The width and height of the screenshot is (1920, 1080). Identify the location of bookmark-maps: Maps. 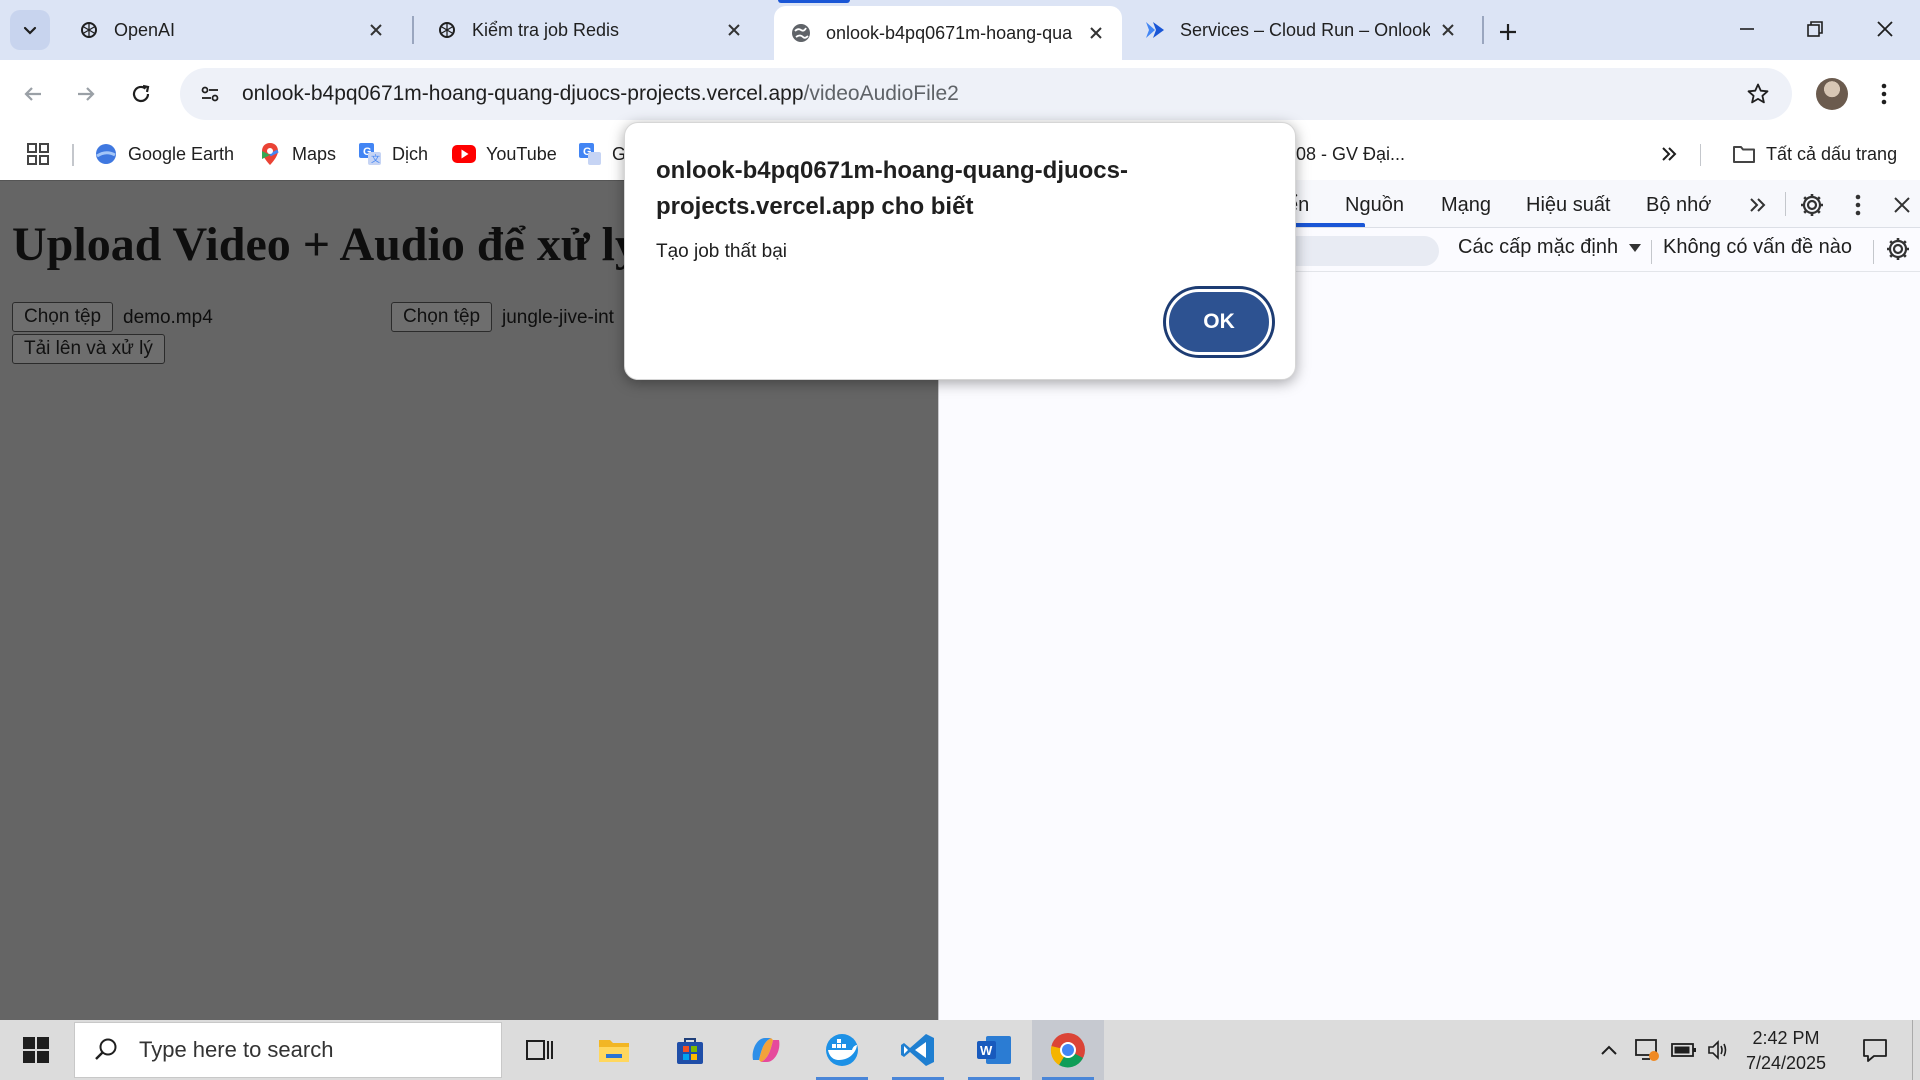
(297, 154).